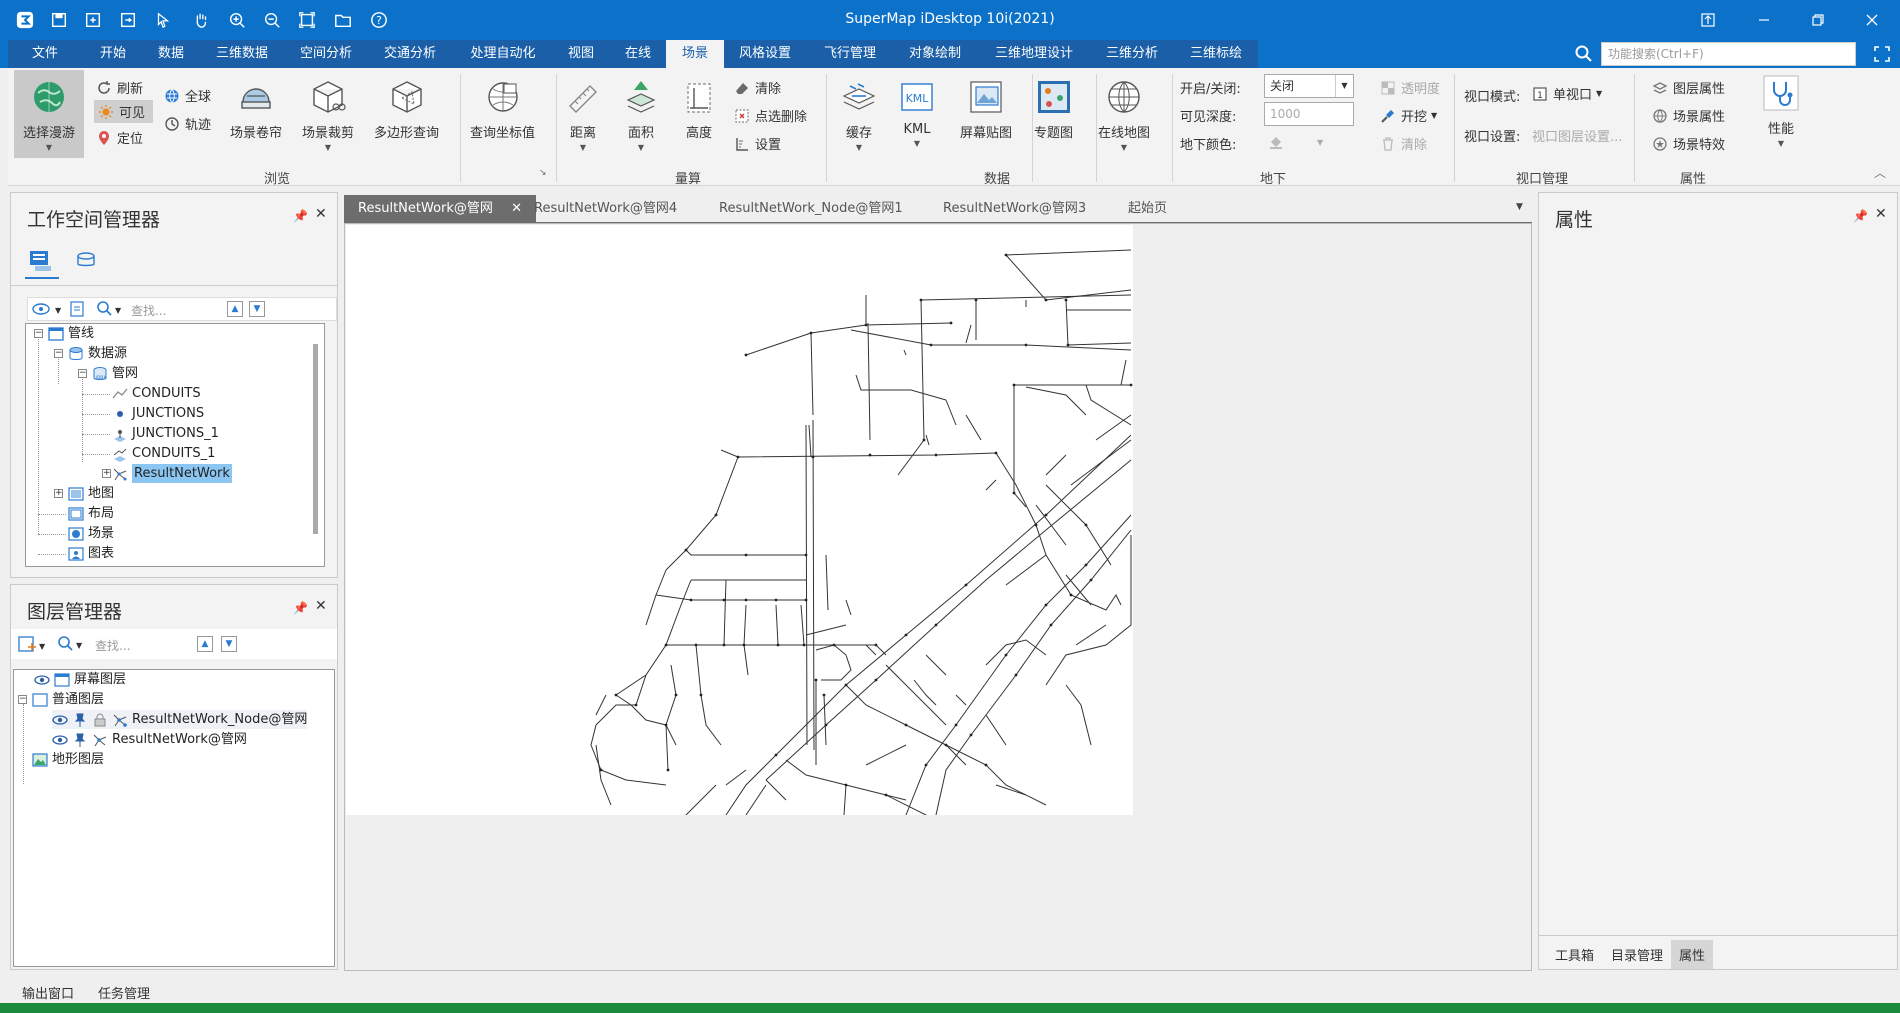  What do you see at coordinates (229, 644) in the screenshot?
I see `layer-move-down-icon: ▼` at bounding box center [229, 644].